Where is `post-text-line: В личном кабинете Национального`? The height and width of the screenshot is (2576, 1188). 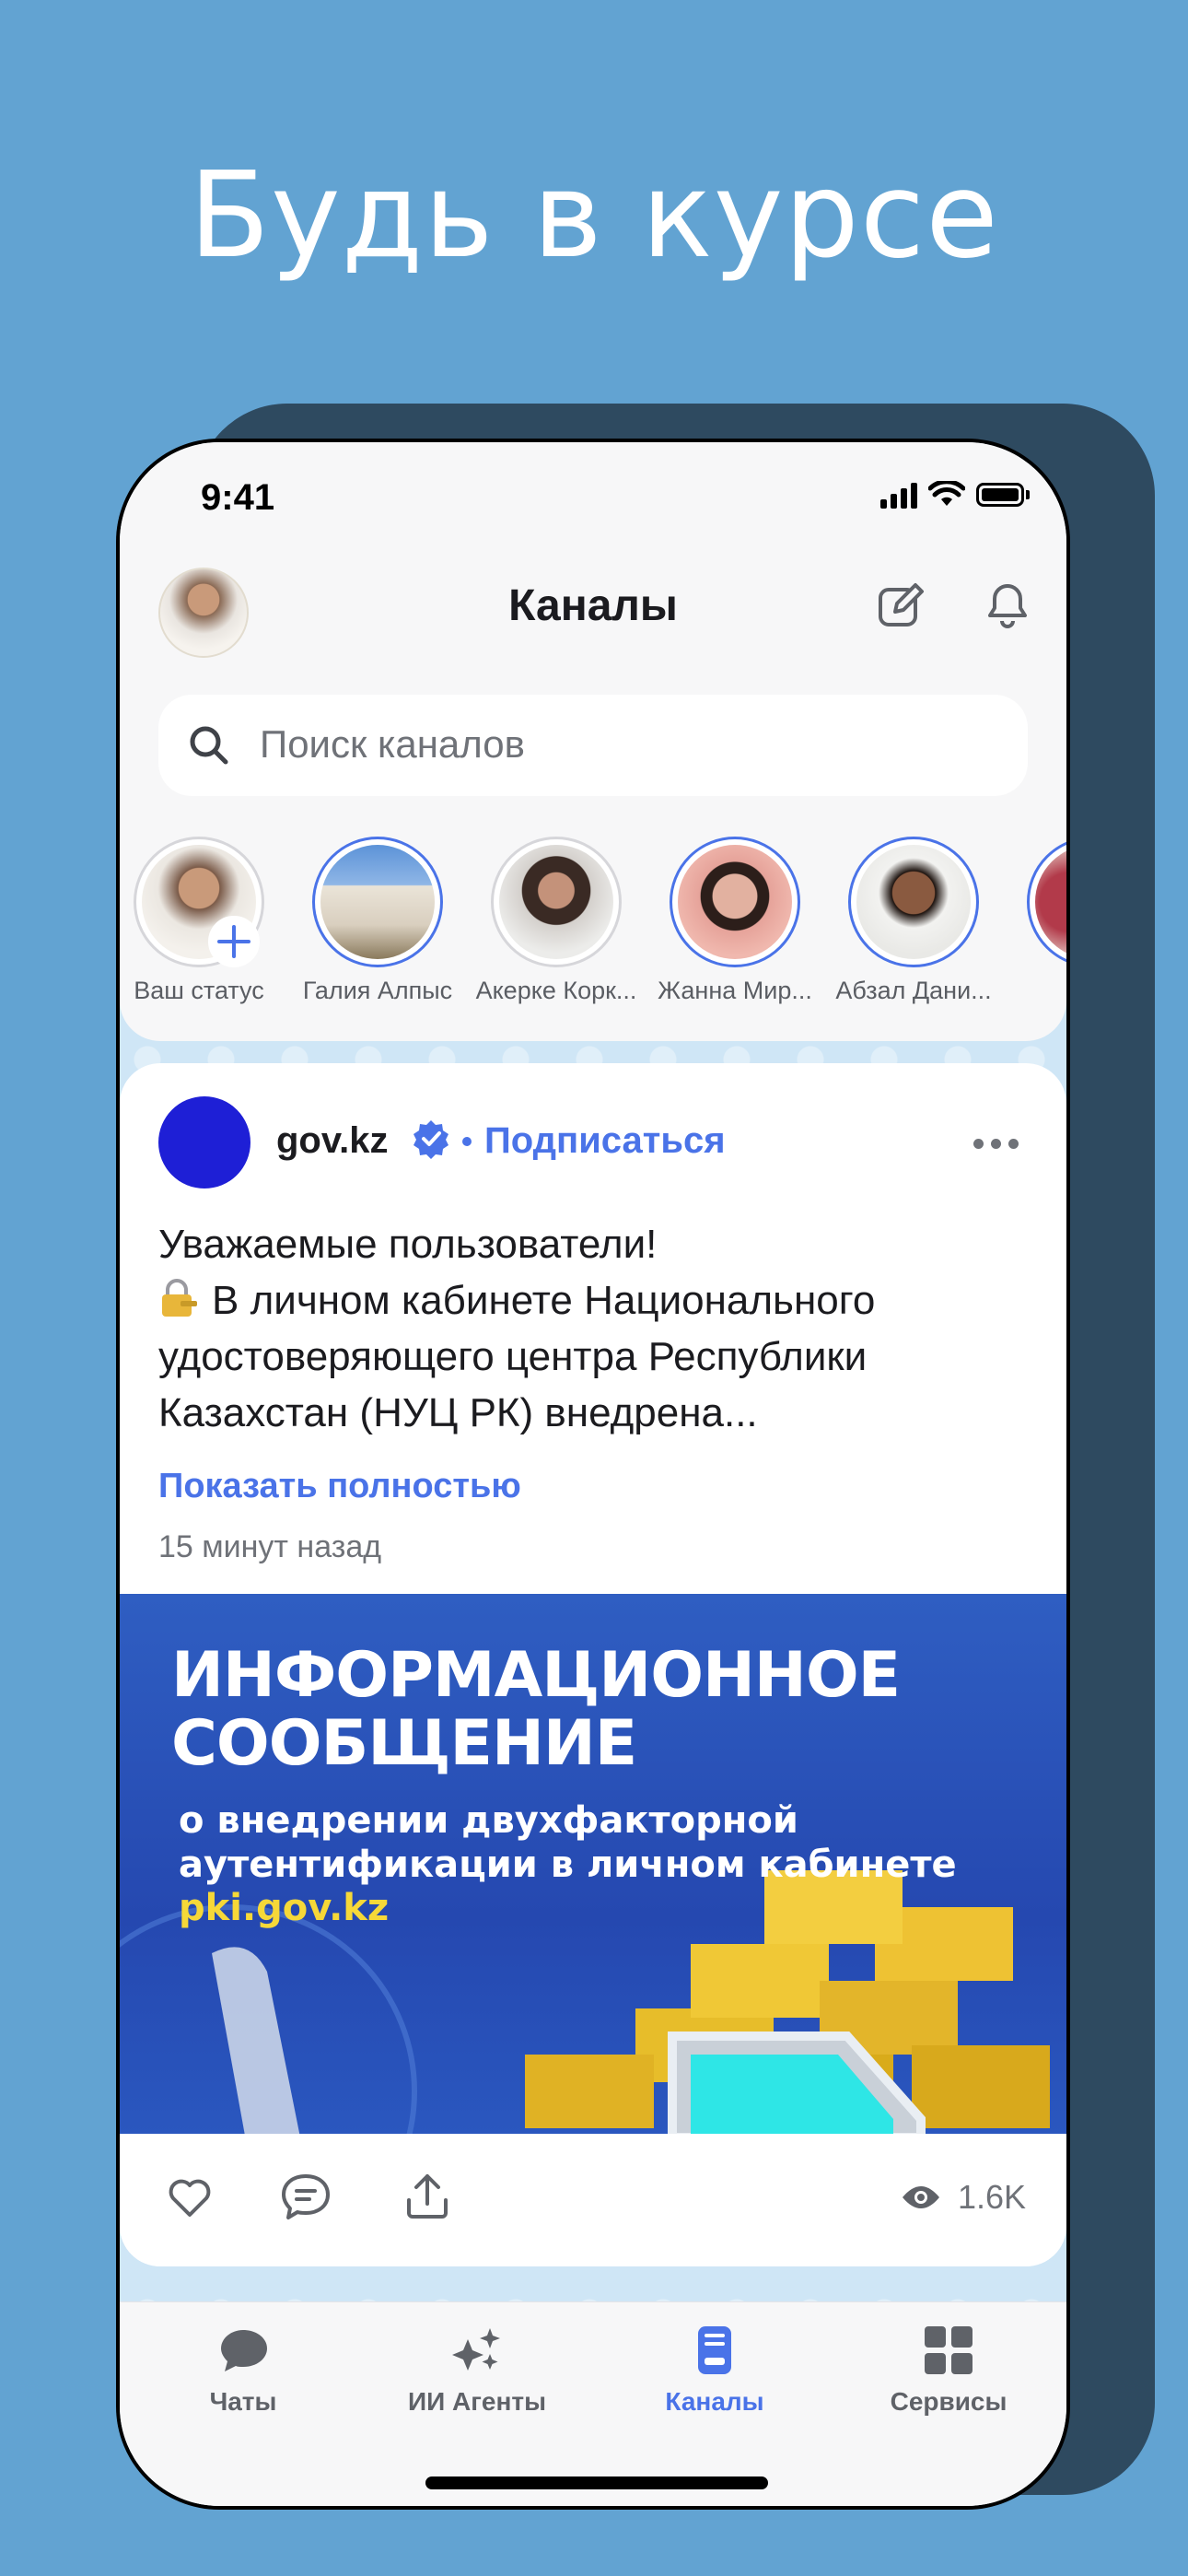 post-text-line: В личном кабинете Национального is located at coordinates (544, 1300).